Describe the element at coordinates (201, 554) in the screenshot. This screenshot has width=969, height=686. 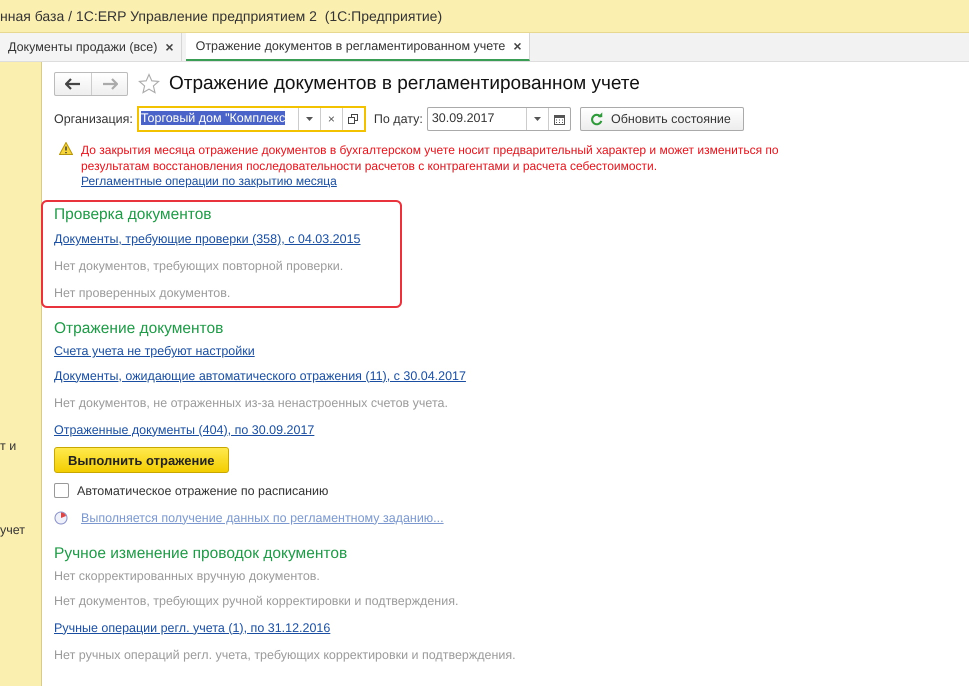
I see `section-heading: Ручное изменение проводок документов` at that location.